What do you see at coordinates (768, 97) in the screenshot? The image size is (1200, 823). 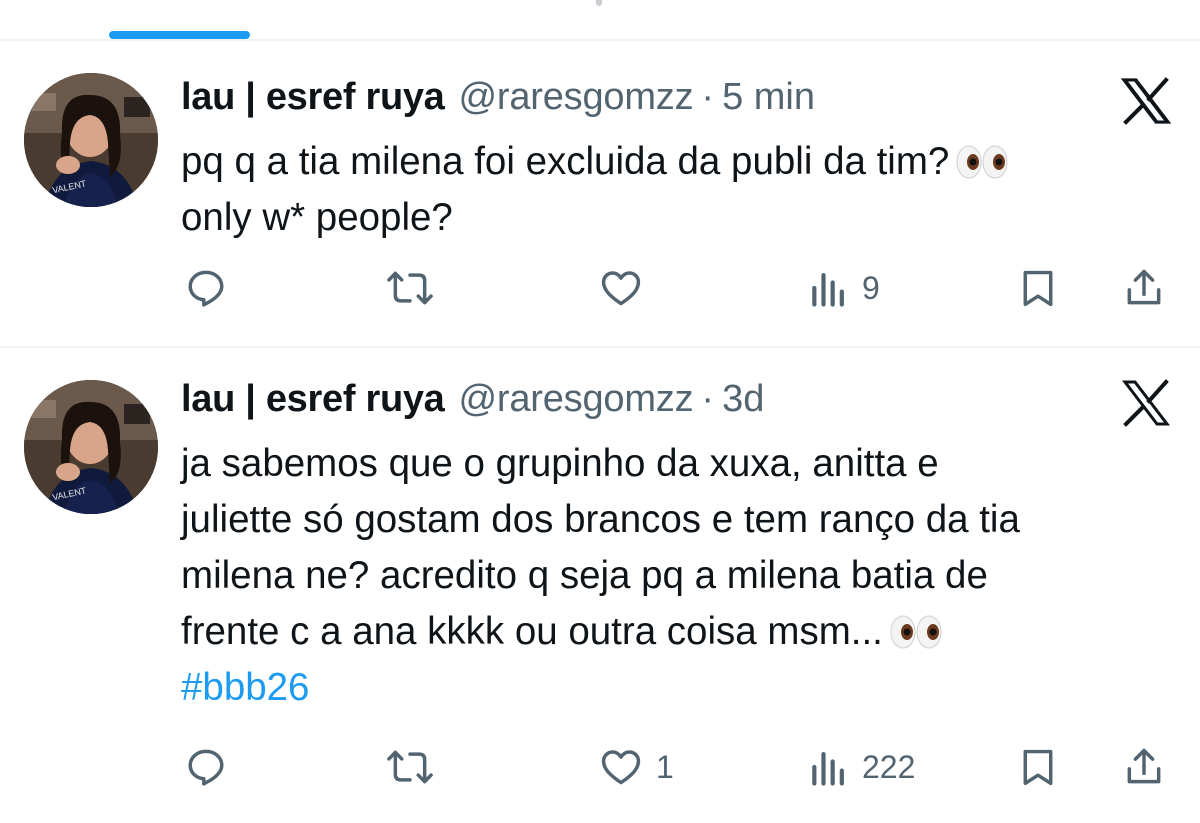 I see `timestamp: 5 min` at bounding box center [768, 97].